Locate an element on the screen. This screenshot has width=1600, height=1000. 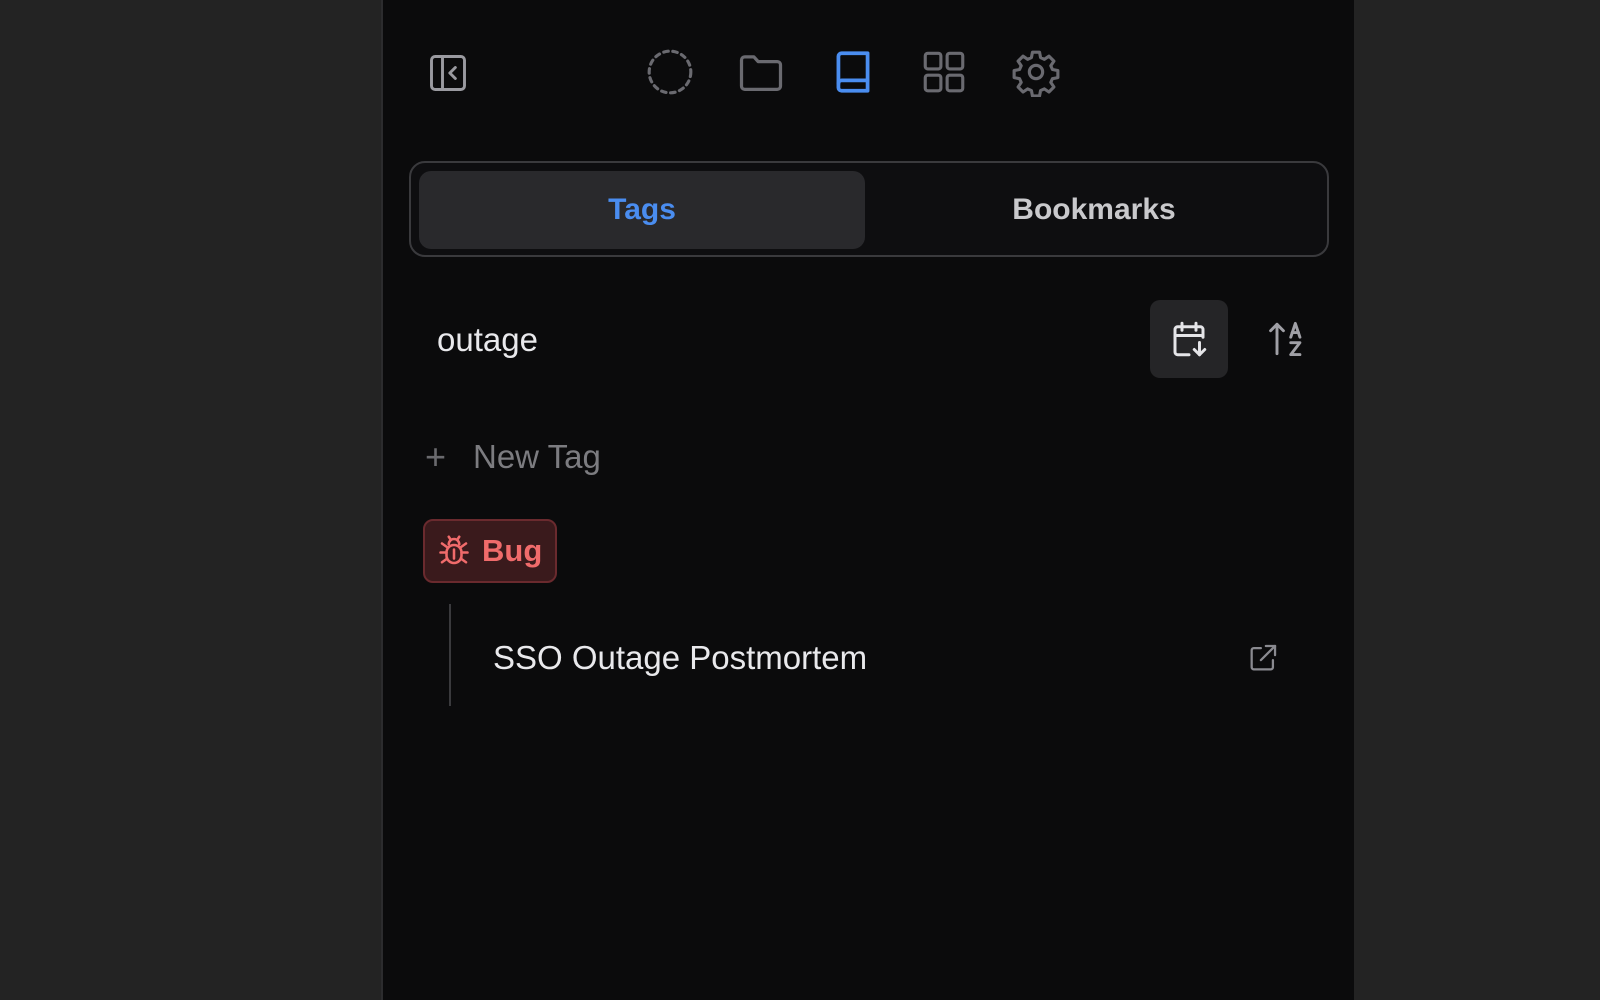
tag-chip-bug: Bug is located at coordinates (490, 551).